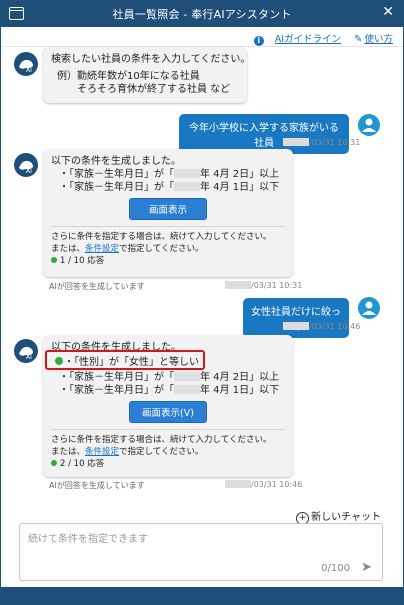 The height and width of the screenshot is (605, 404). What do you see at coordinates (366, 567) in the screenshot?
I see `send-icon: ➤` at bounding box center [366, 567].